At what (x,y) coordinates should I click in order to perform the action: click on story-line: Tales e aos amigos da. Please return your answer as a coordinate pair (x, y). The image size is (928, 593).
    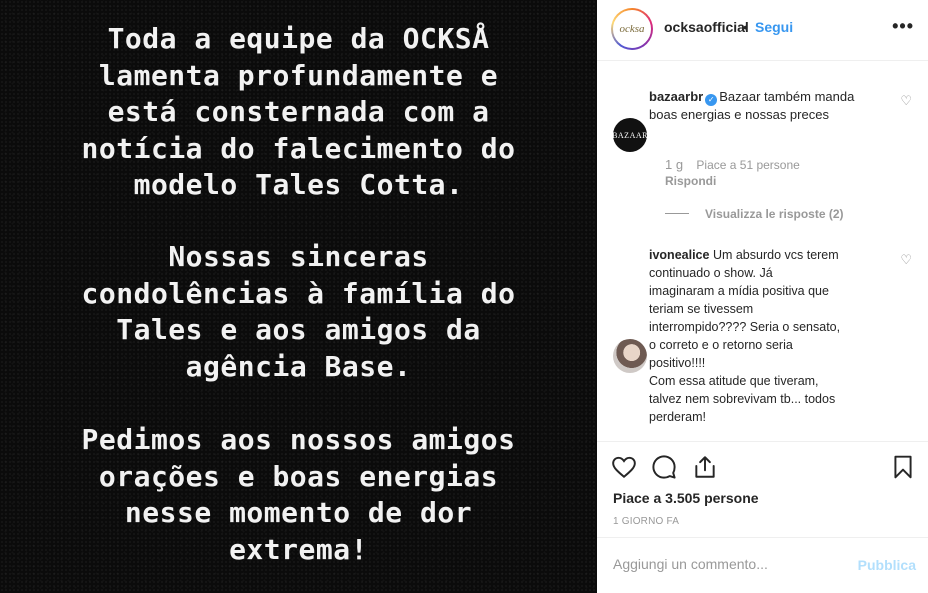
    Looking at the image, I should click on (298, 329).